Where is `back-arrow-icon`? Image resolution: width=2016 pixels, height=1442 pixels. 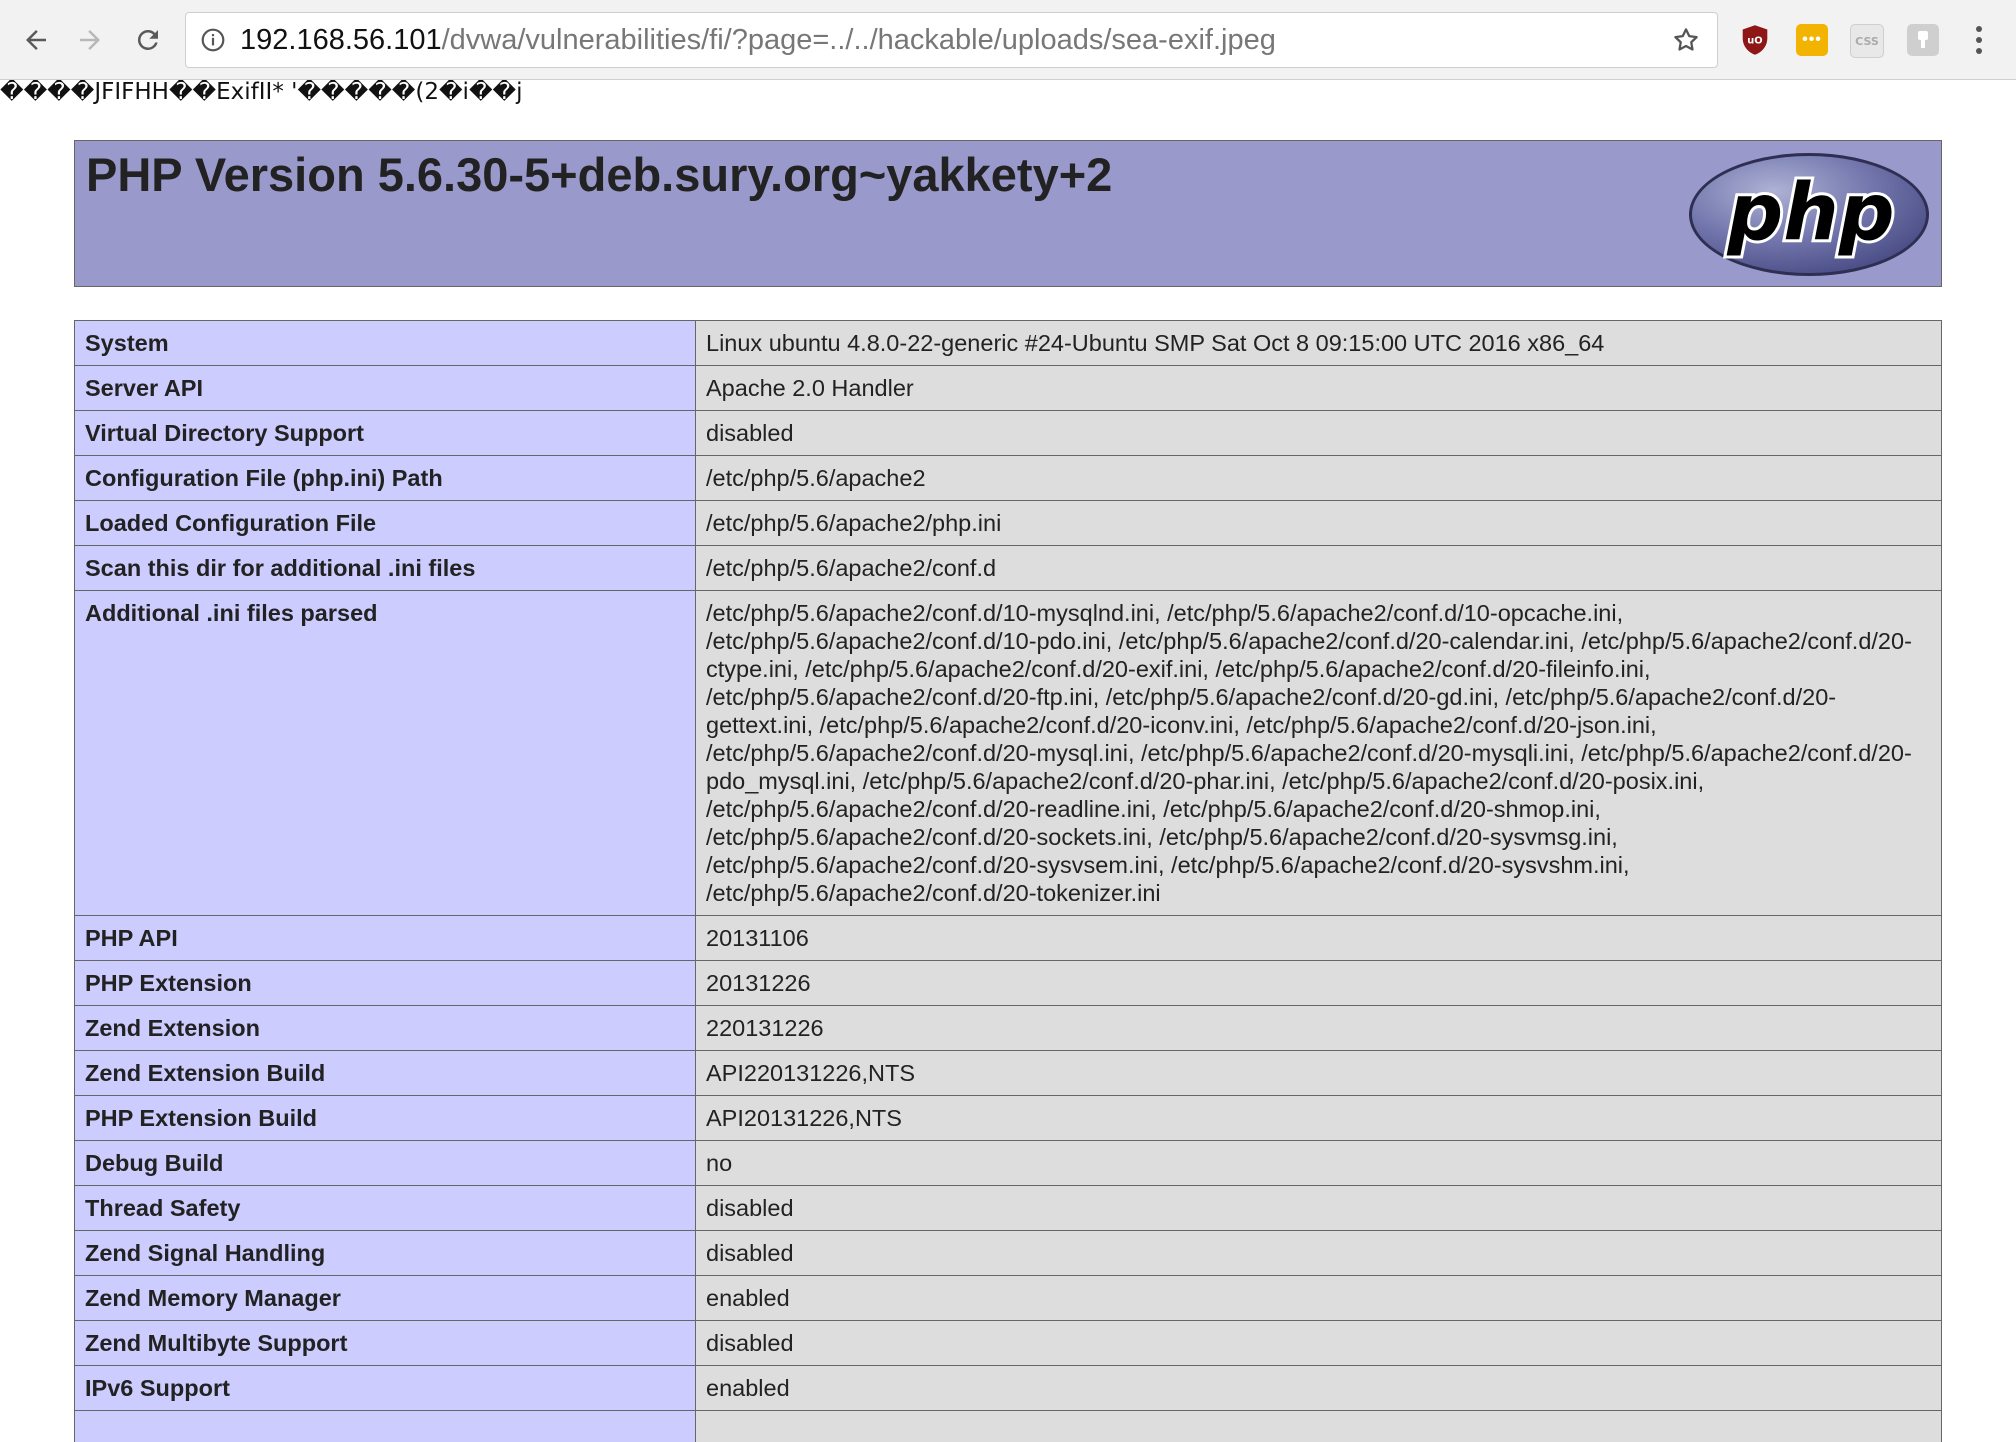 back-arrow-icon is located at coordinates (36, 40).